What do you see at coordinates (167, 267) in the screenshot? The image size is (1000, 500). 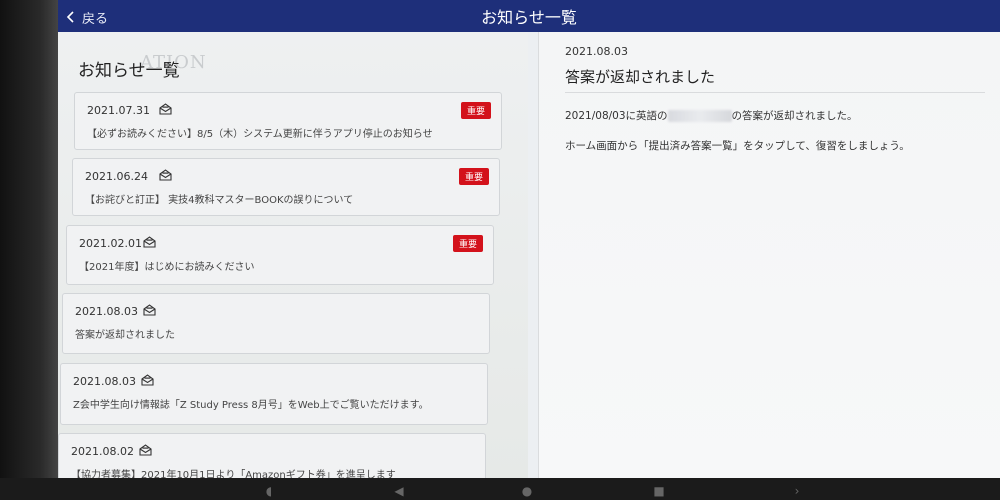 I see `notice-title: 【2021年度】はじめにお読みください` at bounding box center [167, 267].